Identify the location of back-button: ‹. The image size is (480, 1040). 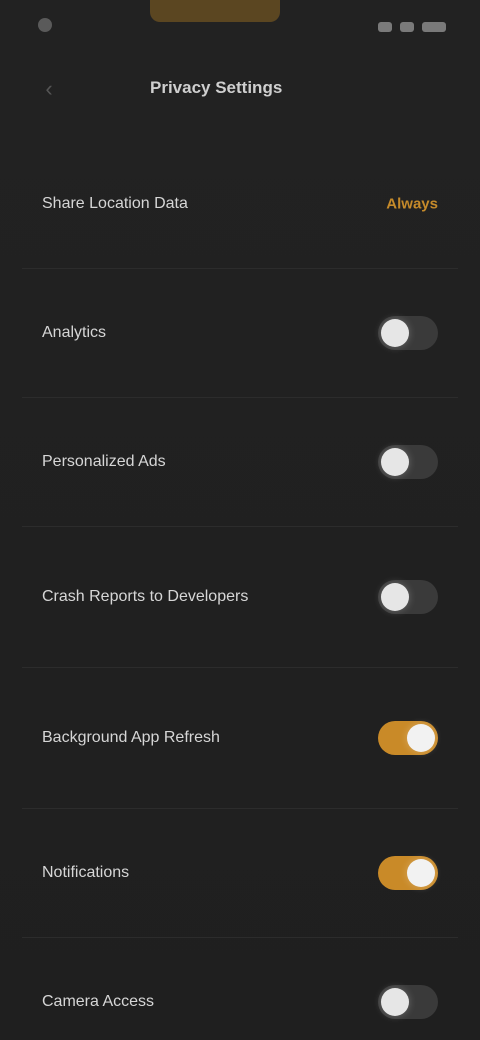
(49, 89).